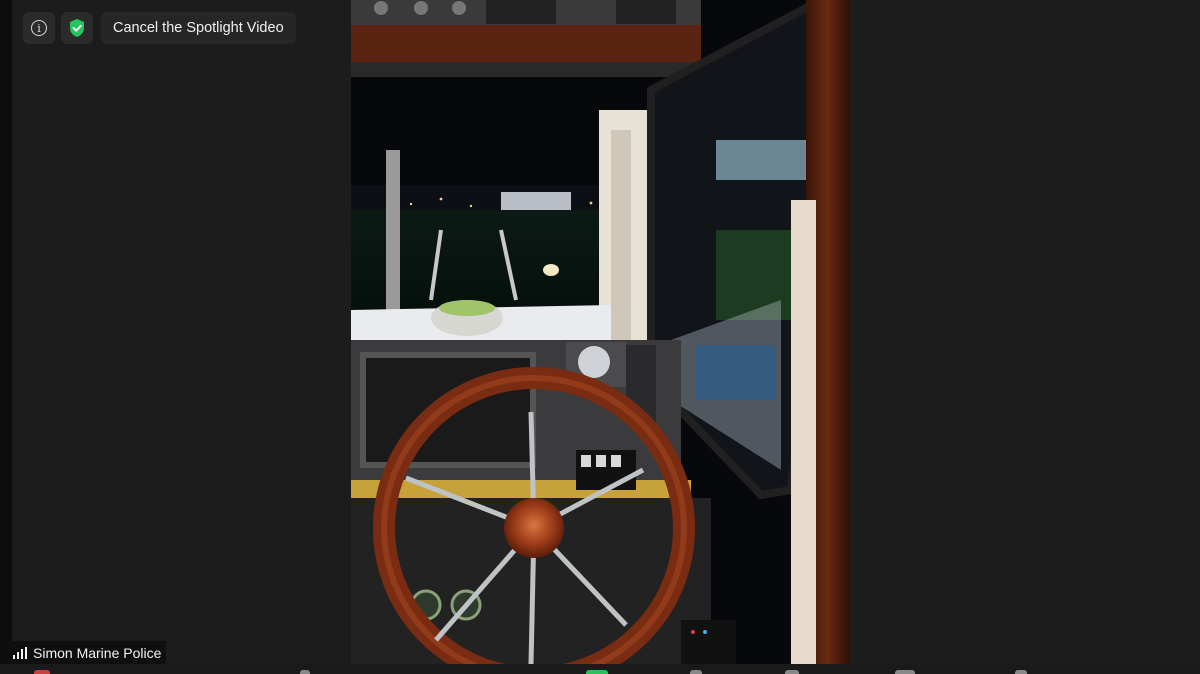 This screenshot has height=674, width=1200. I want to click on bottom-toolbar, so click(600, 669).